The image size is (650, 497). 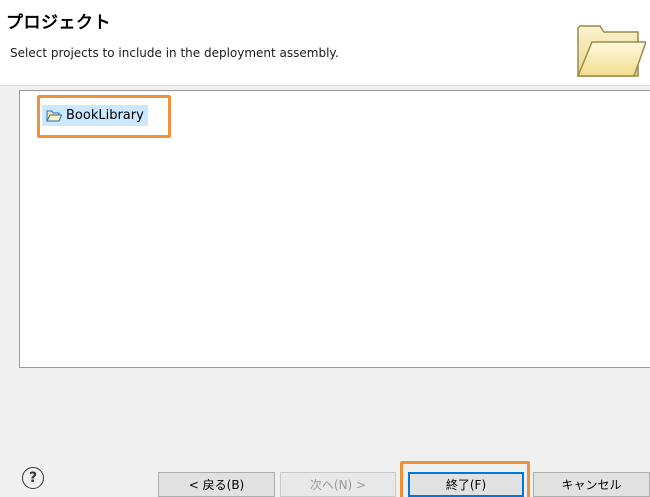 I want to click on cancel-button: キャンセル, so click(x=591, y=484).